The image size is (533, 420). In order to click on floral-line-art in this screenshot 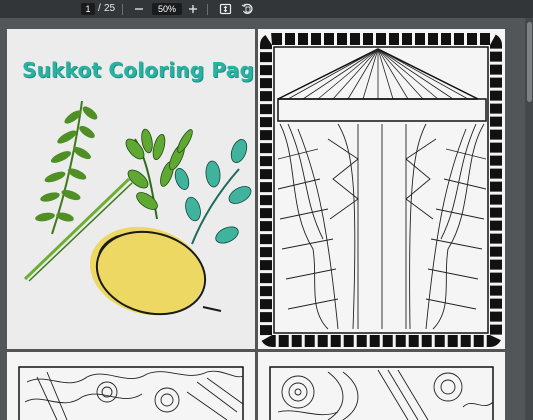, I will do `click(381, 393)`.